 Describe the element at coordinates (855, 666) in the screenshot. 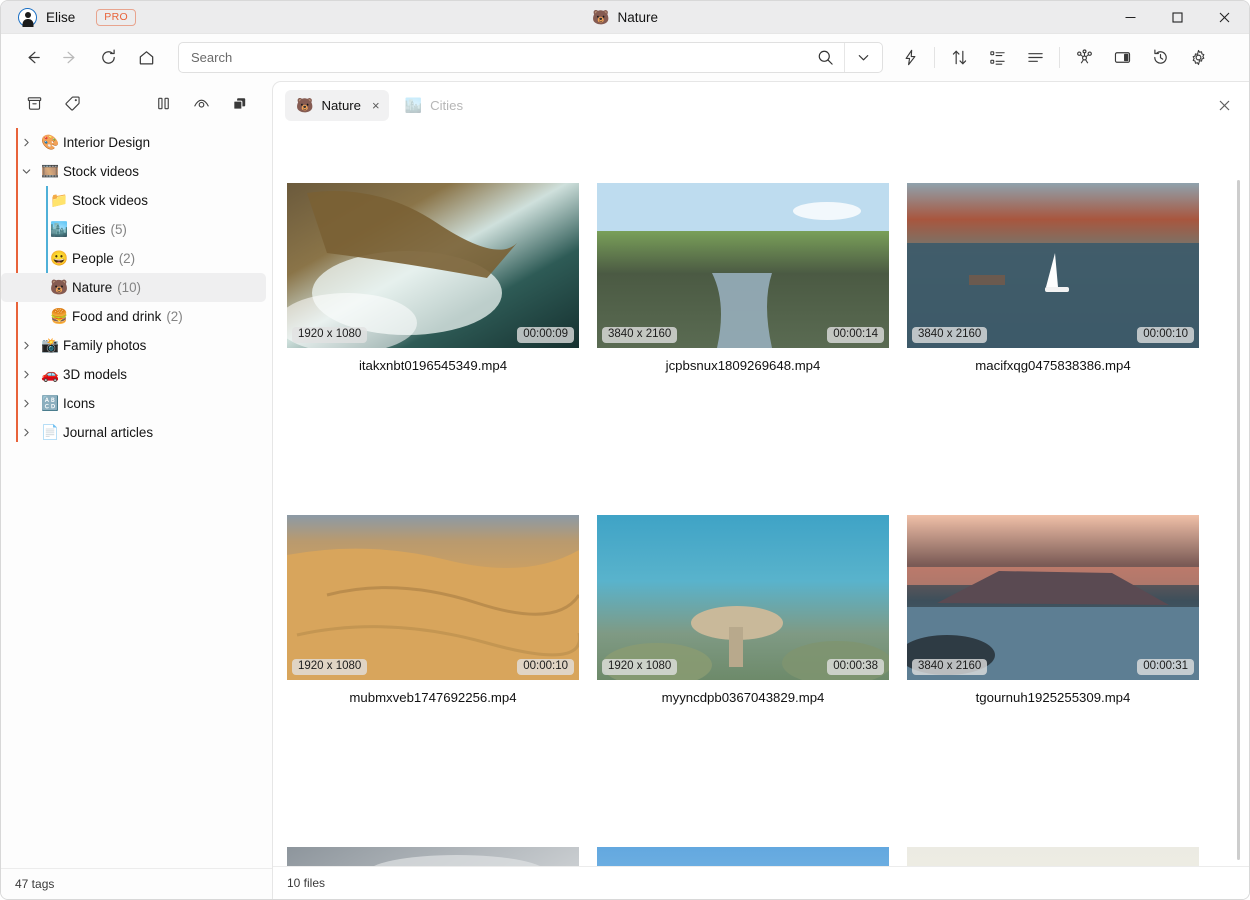

I see `thumbnail-duration-badge: 00:00:38` at that location.